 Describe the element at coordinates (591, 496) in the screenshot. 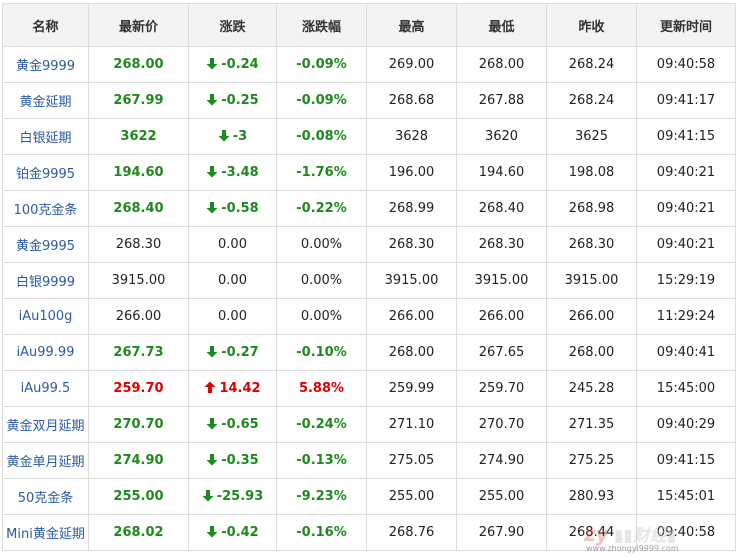

I see `cell-previous-close-text: 280.93` at that location.